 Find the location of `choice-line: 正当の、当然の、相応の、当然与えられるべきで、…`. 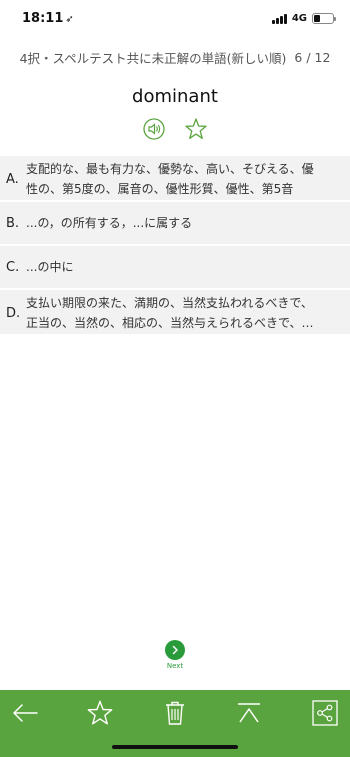

choice-line: 正当の、当然の、相応の、当然与えられるべきで、… is located at coordinates (170, 323).